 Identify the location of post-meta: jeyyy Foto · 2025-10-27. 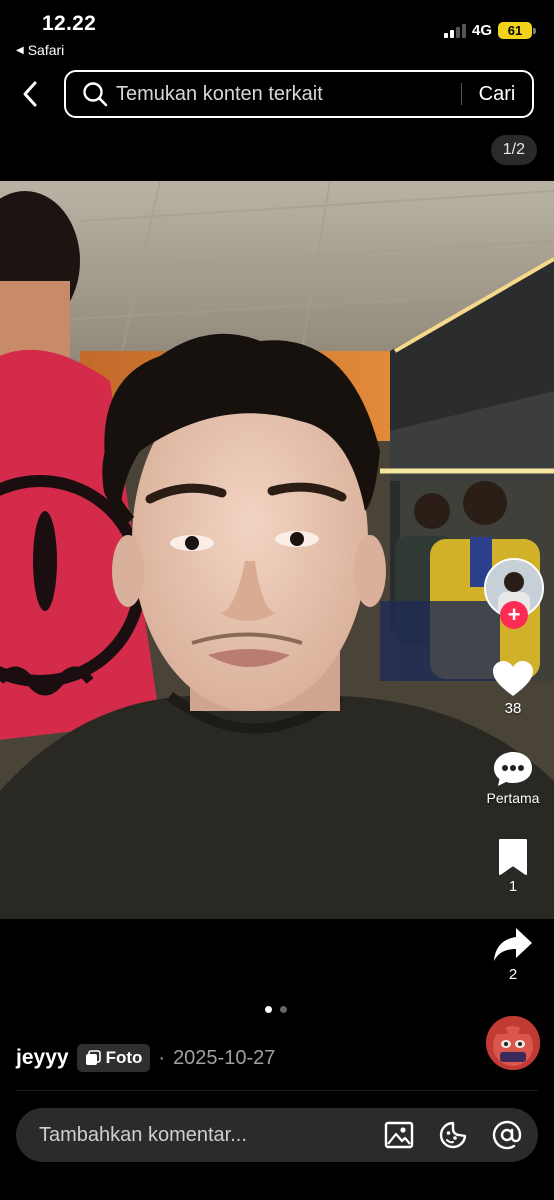
(145, 1058).